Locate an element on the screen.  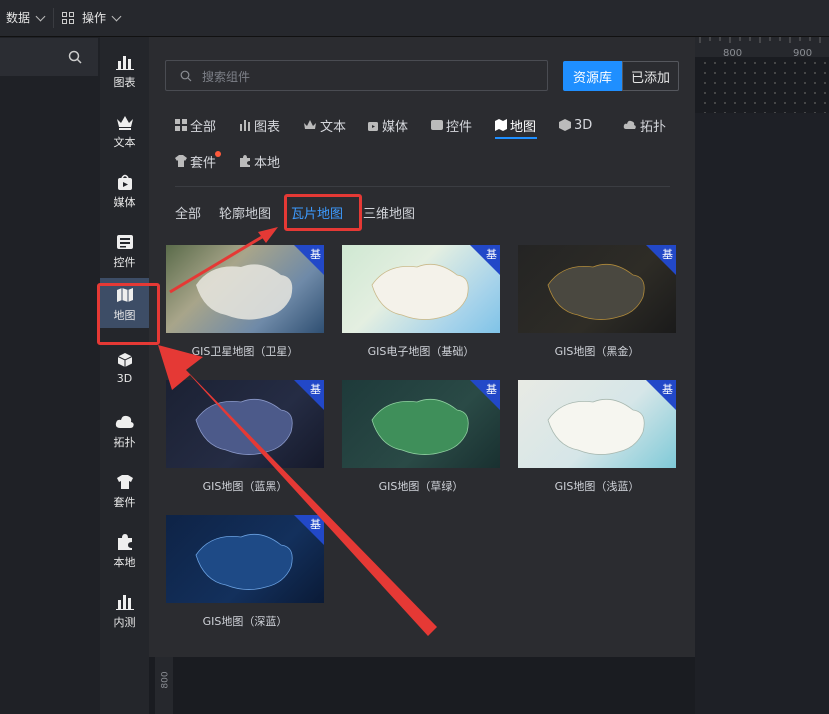
subtab-all: 全部 is located at coordinates (188, 212).